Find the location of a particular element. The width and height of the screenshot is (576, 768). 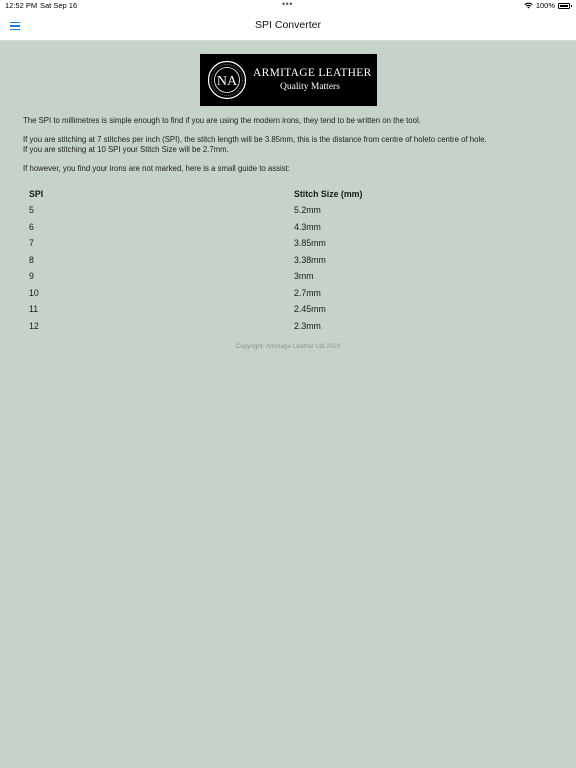

page-title: SPI Converter is located at coordinates (288, 25).